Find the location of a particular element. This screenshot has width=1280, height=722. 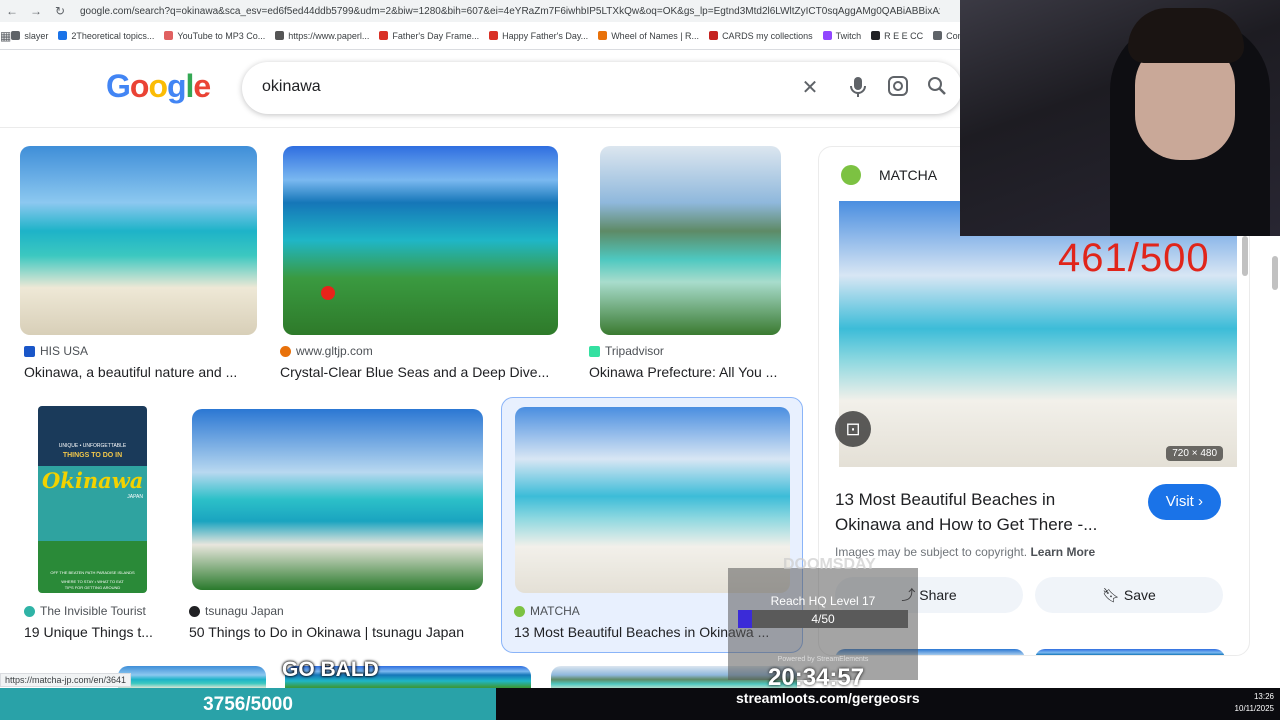

result-source-1: HIS USA is located at coordinates (56, 351).